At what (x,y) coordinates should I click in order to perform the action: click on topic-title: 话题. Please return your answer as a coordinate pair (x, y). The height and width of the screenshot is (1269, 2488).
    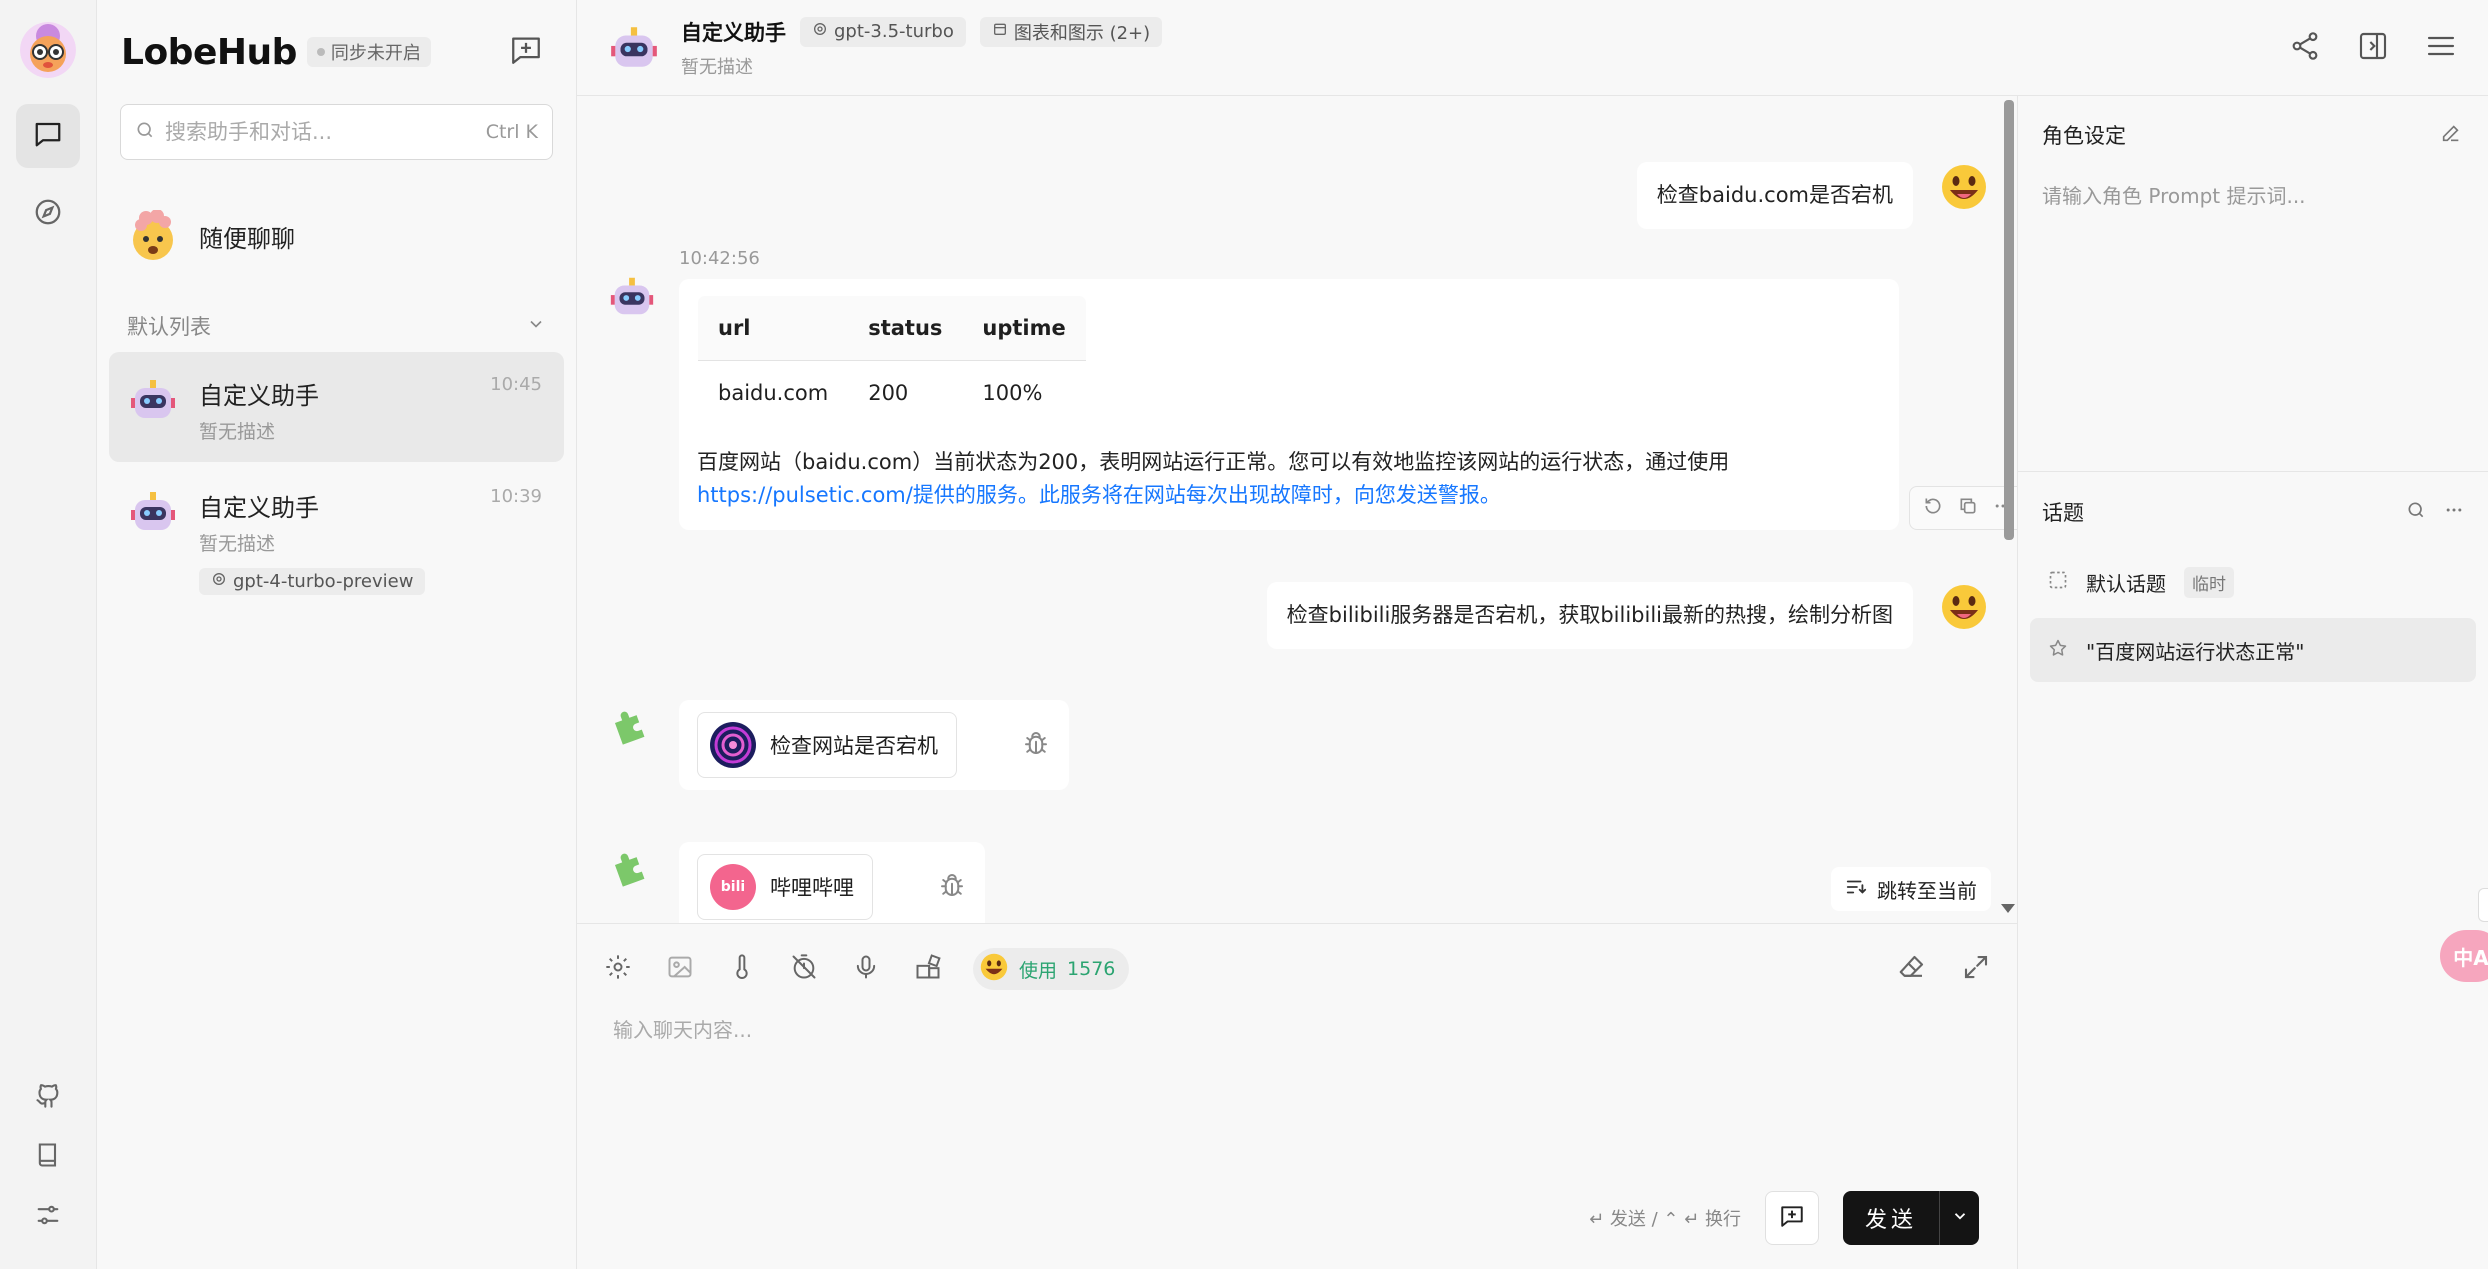
    Looking at the image, I should click on (2063, 513).